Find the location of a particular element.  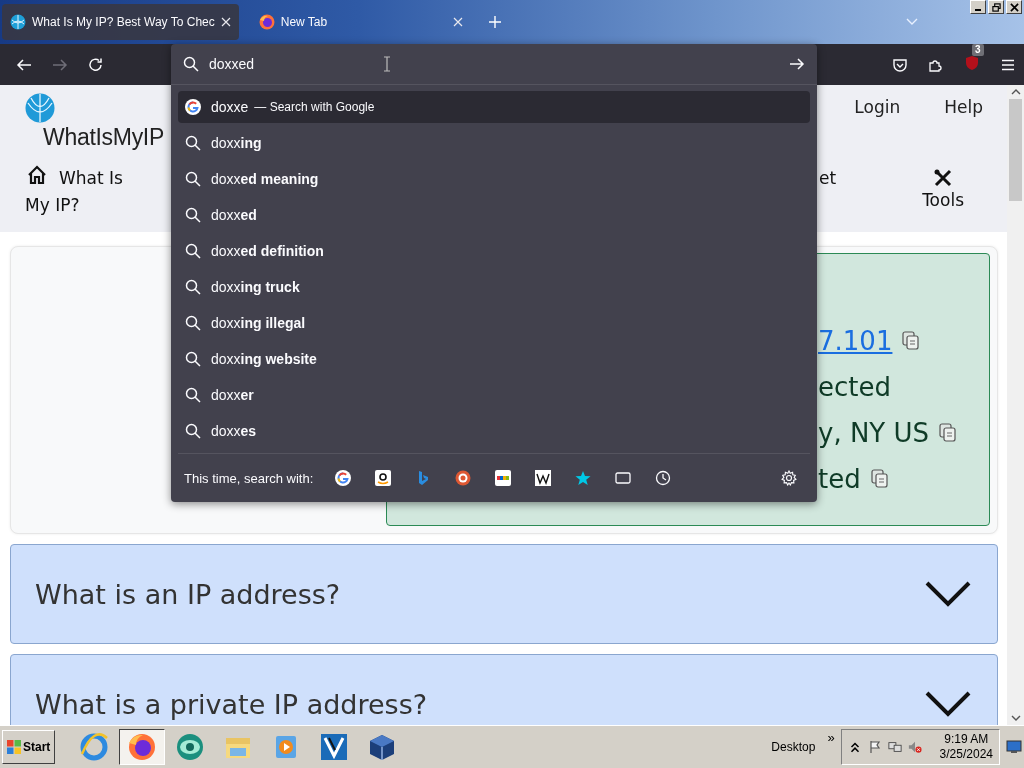

header-link: Help is located at coordinates (963, 107).